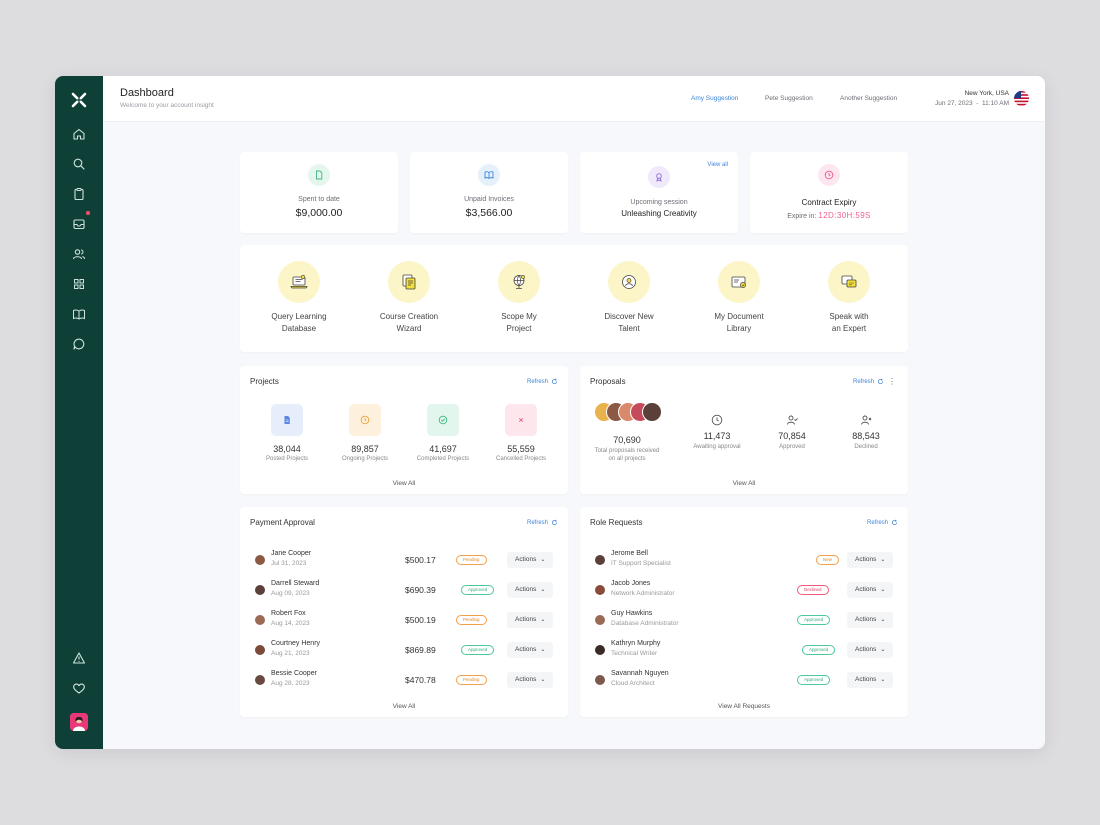 Image resolution: width=1100 pixels, height=825 pixels. What do you see at coordinates (882, 522) in the screenshot?
I see `role-refresh-button: Refresh` at bounding box center [882, 522].